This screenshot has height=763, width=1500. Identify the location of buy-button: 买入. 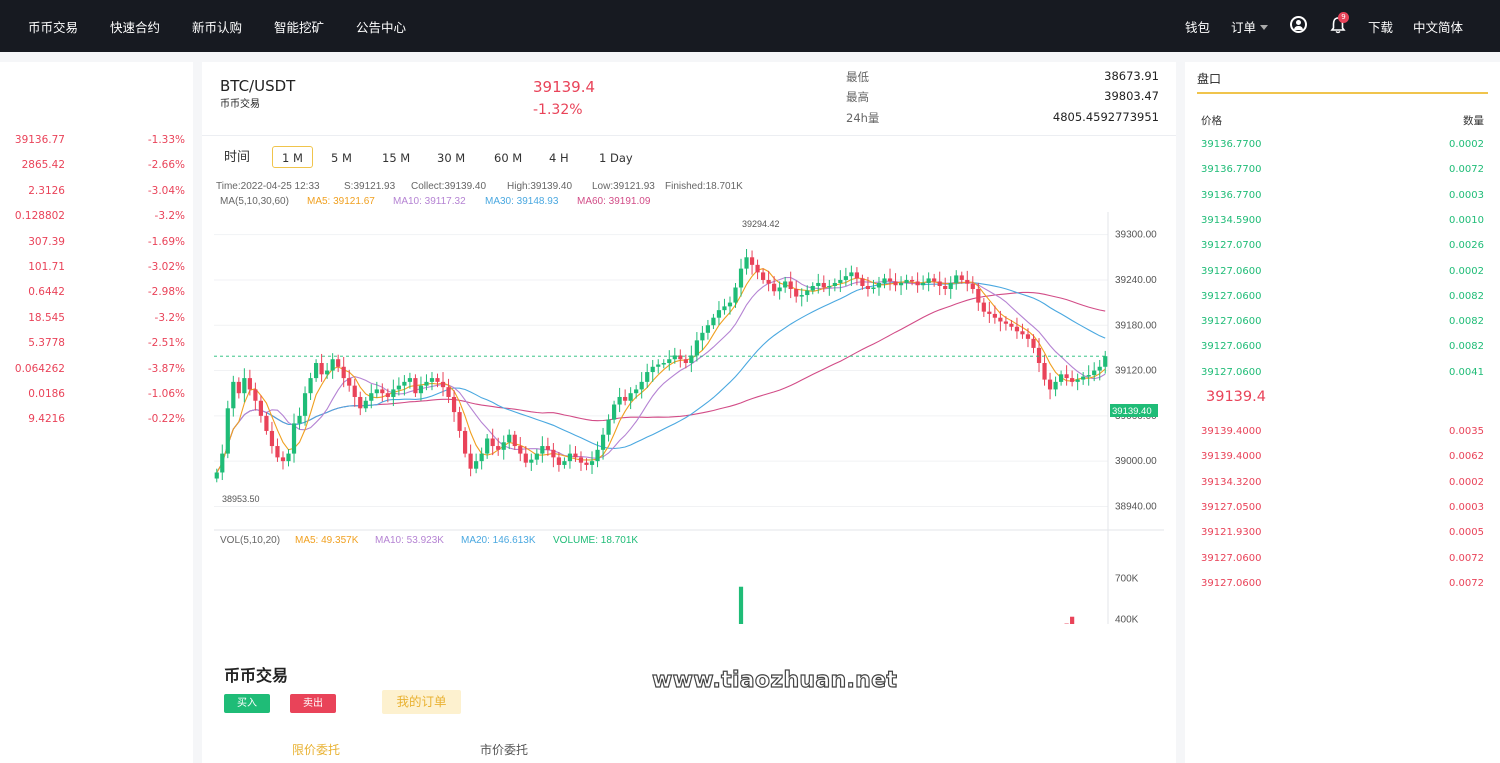
(247, 703).